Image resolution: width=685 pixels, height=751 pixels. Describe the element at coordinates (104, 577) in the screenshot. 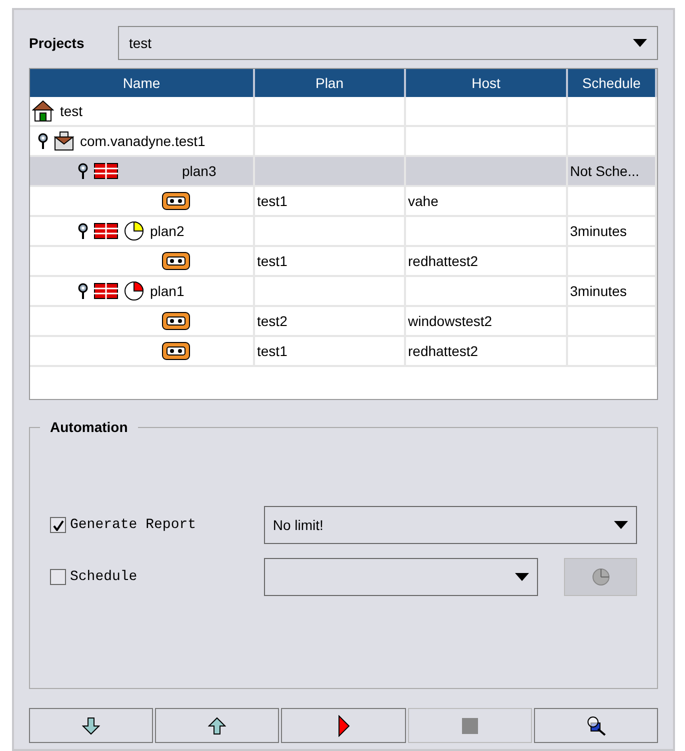

I see `schedule-label: Schedule` at that location.